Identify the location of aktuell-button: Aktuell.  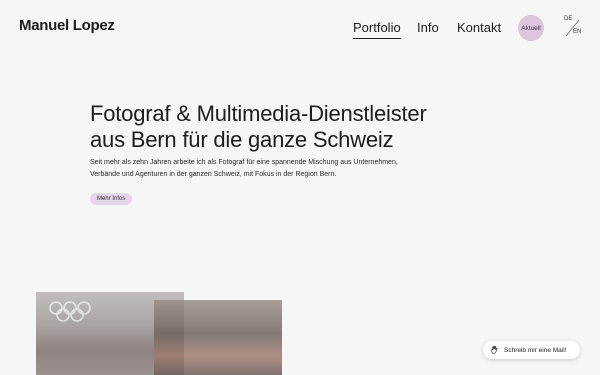
(531, 28).